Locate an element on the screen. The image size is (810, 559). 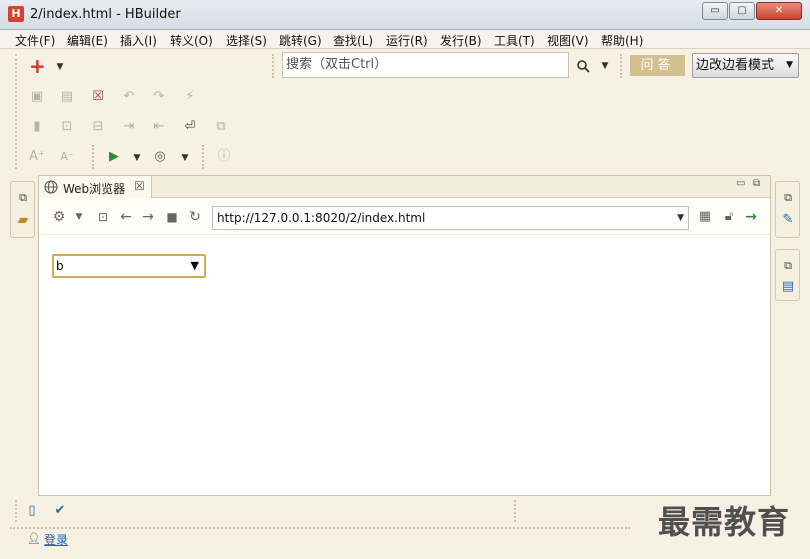
format-icon: ⚡ is located at coordinates (190, 97).